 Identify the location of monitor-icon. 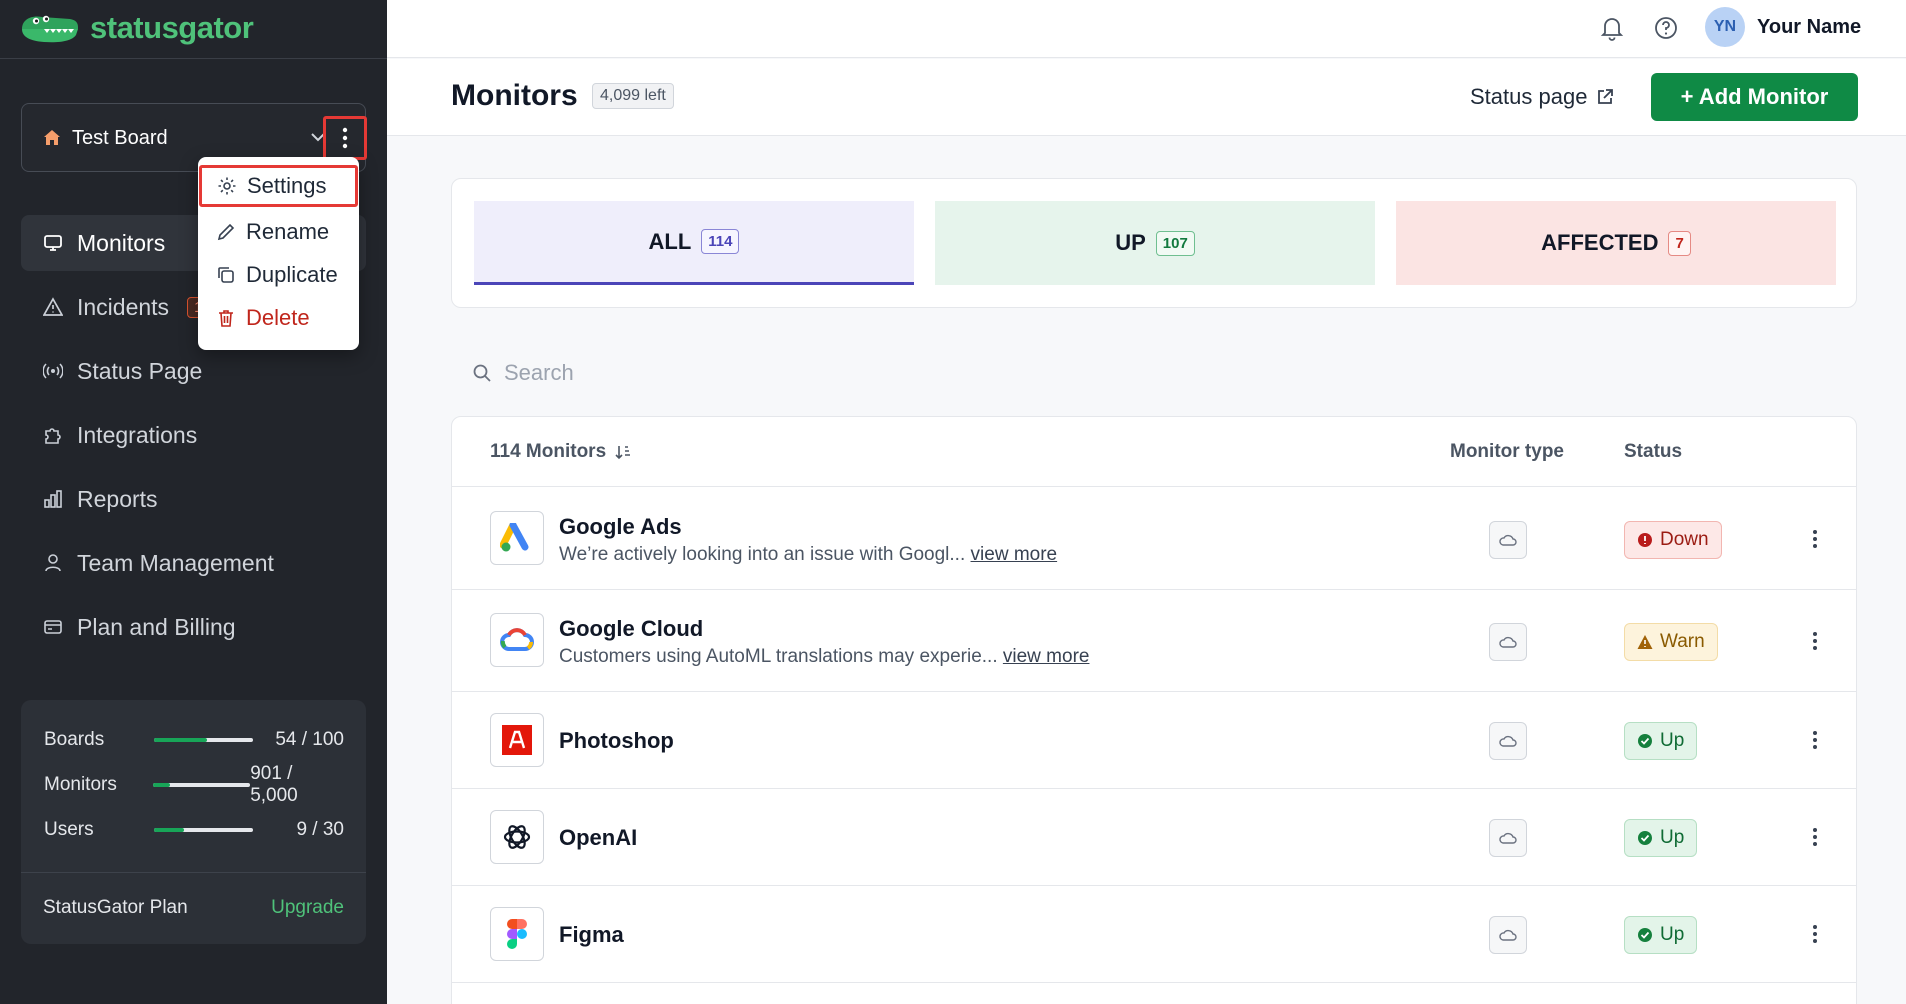
(53, 243).